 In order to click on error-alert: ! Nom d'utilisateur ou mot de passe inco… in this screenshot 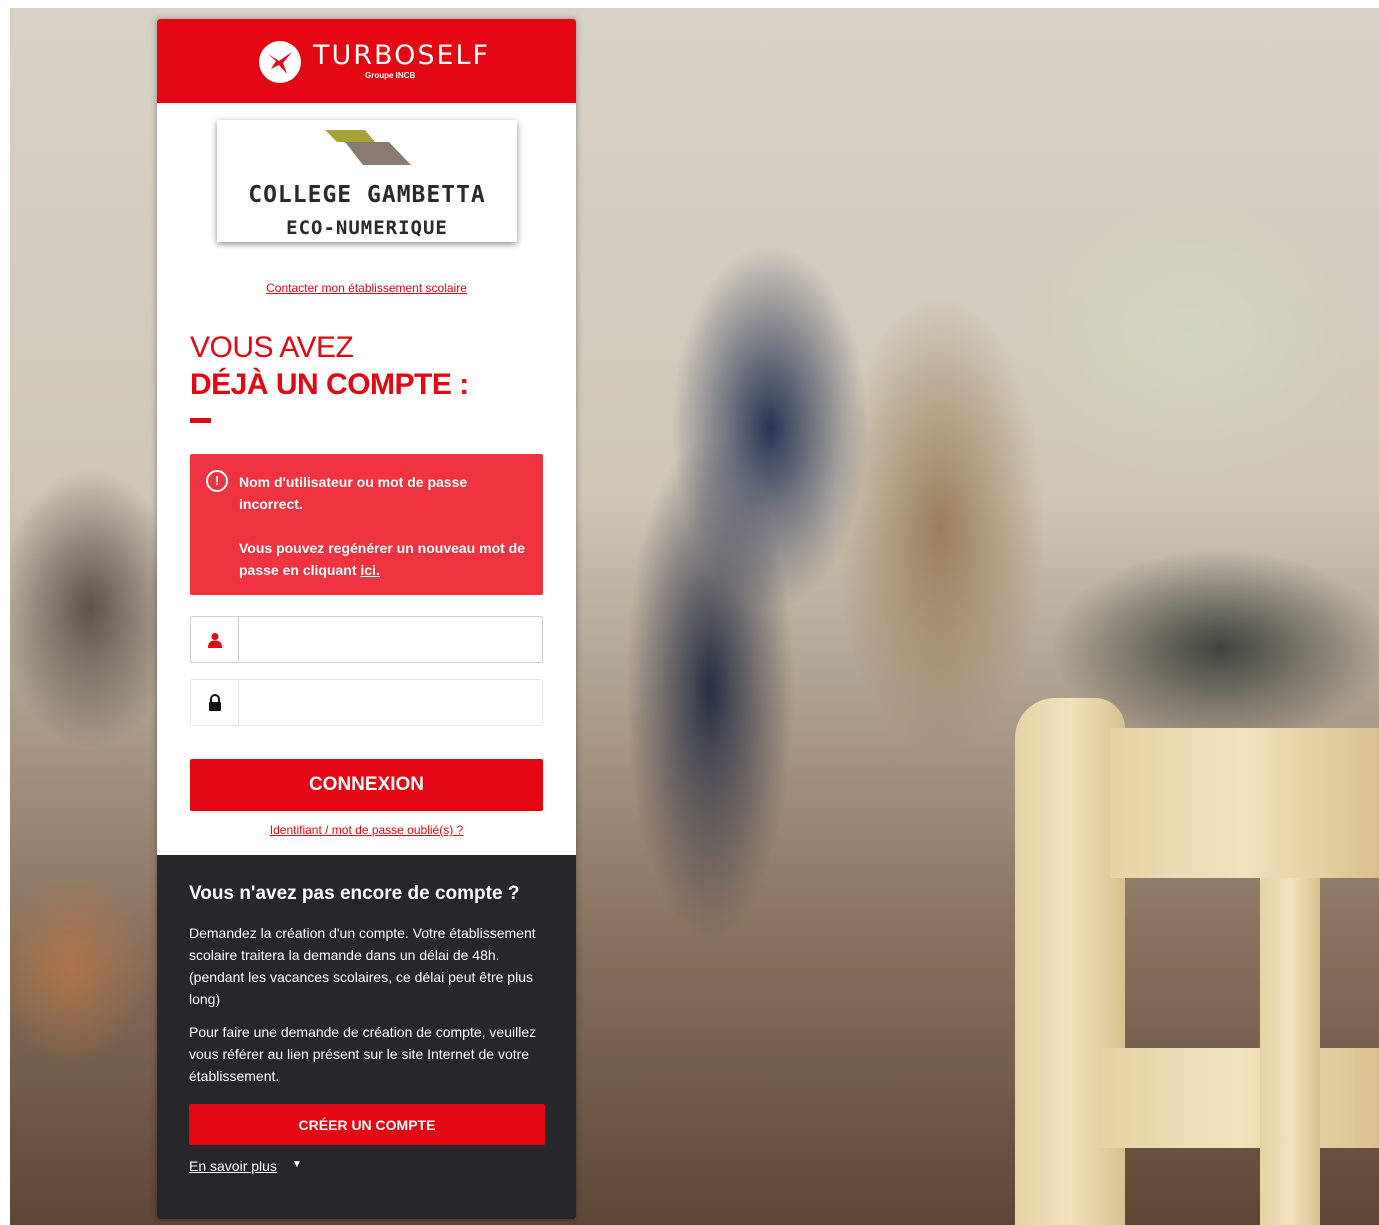, I will do `click(366, 524)`.